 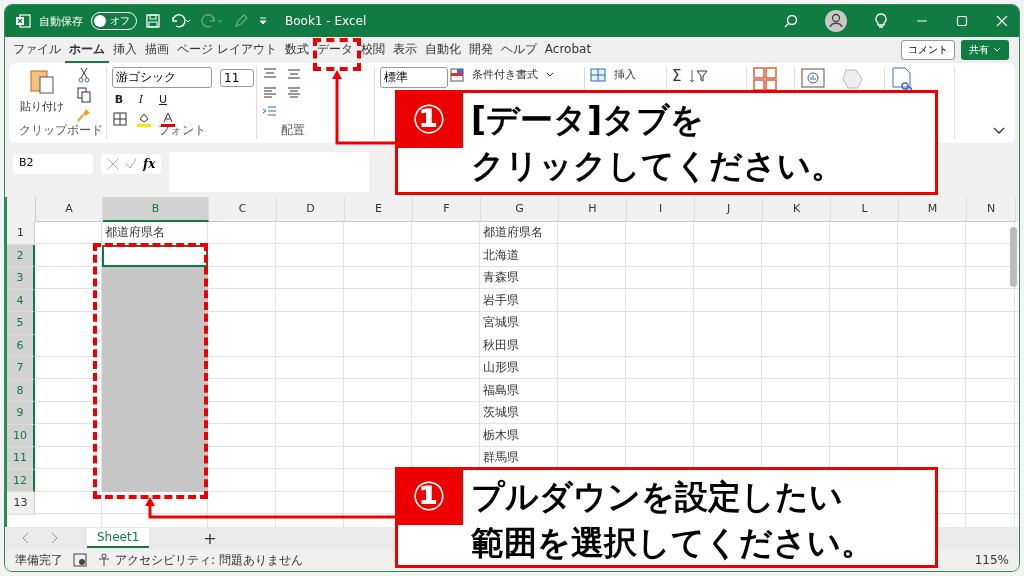 I want to click on scissors-icon, so click(x=84, y=75).